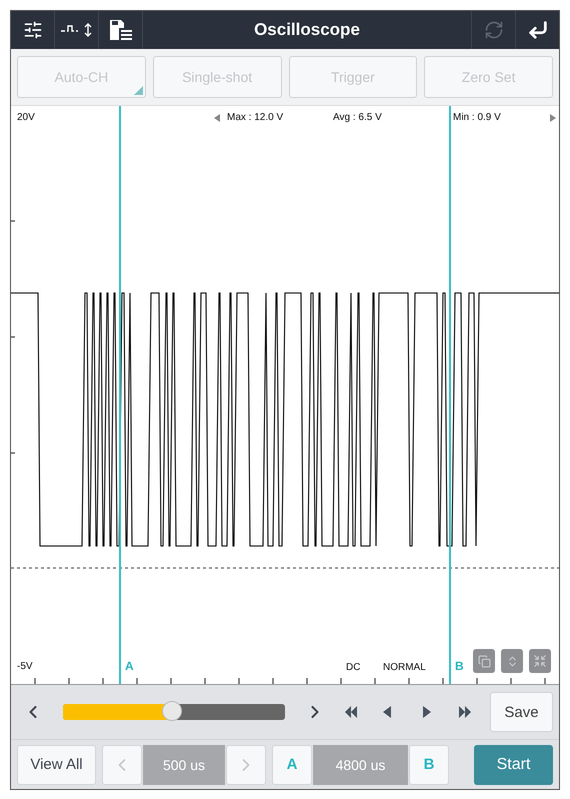 The height and width of the screenshot is (799, 570). I want to click on refresh-icon, so click(494, 30).